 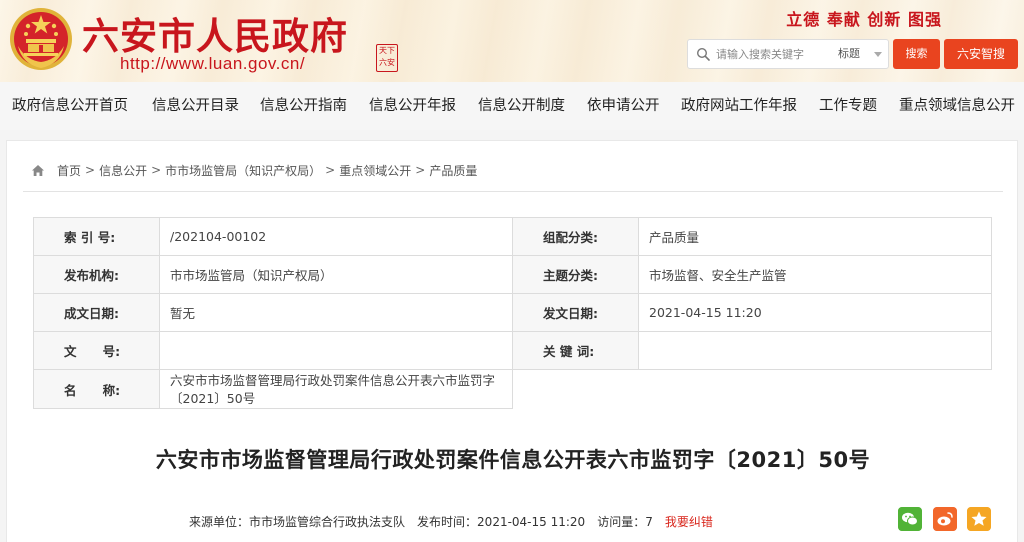 I want to click on table-row: 名 称: 六安市市场监督管理局行政处罚案件信息公开表六市监罚字〔2021〕50号, so click(x=512, y=389).